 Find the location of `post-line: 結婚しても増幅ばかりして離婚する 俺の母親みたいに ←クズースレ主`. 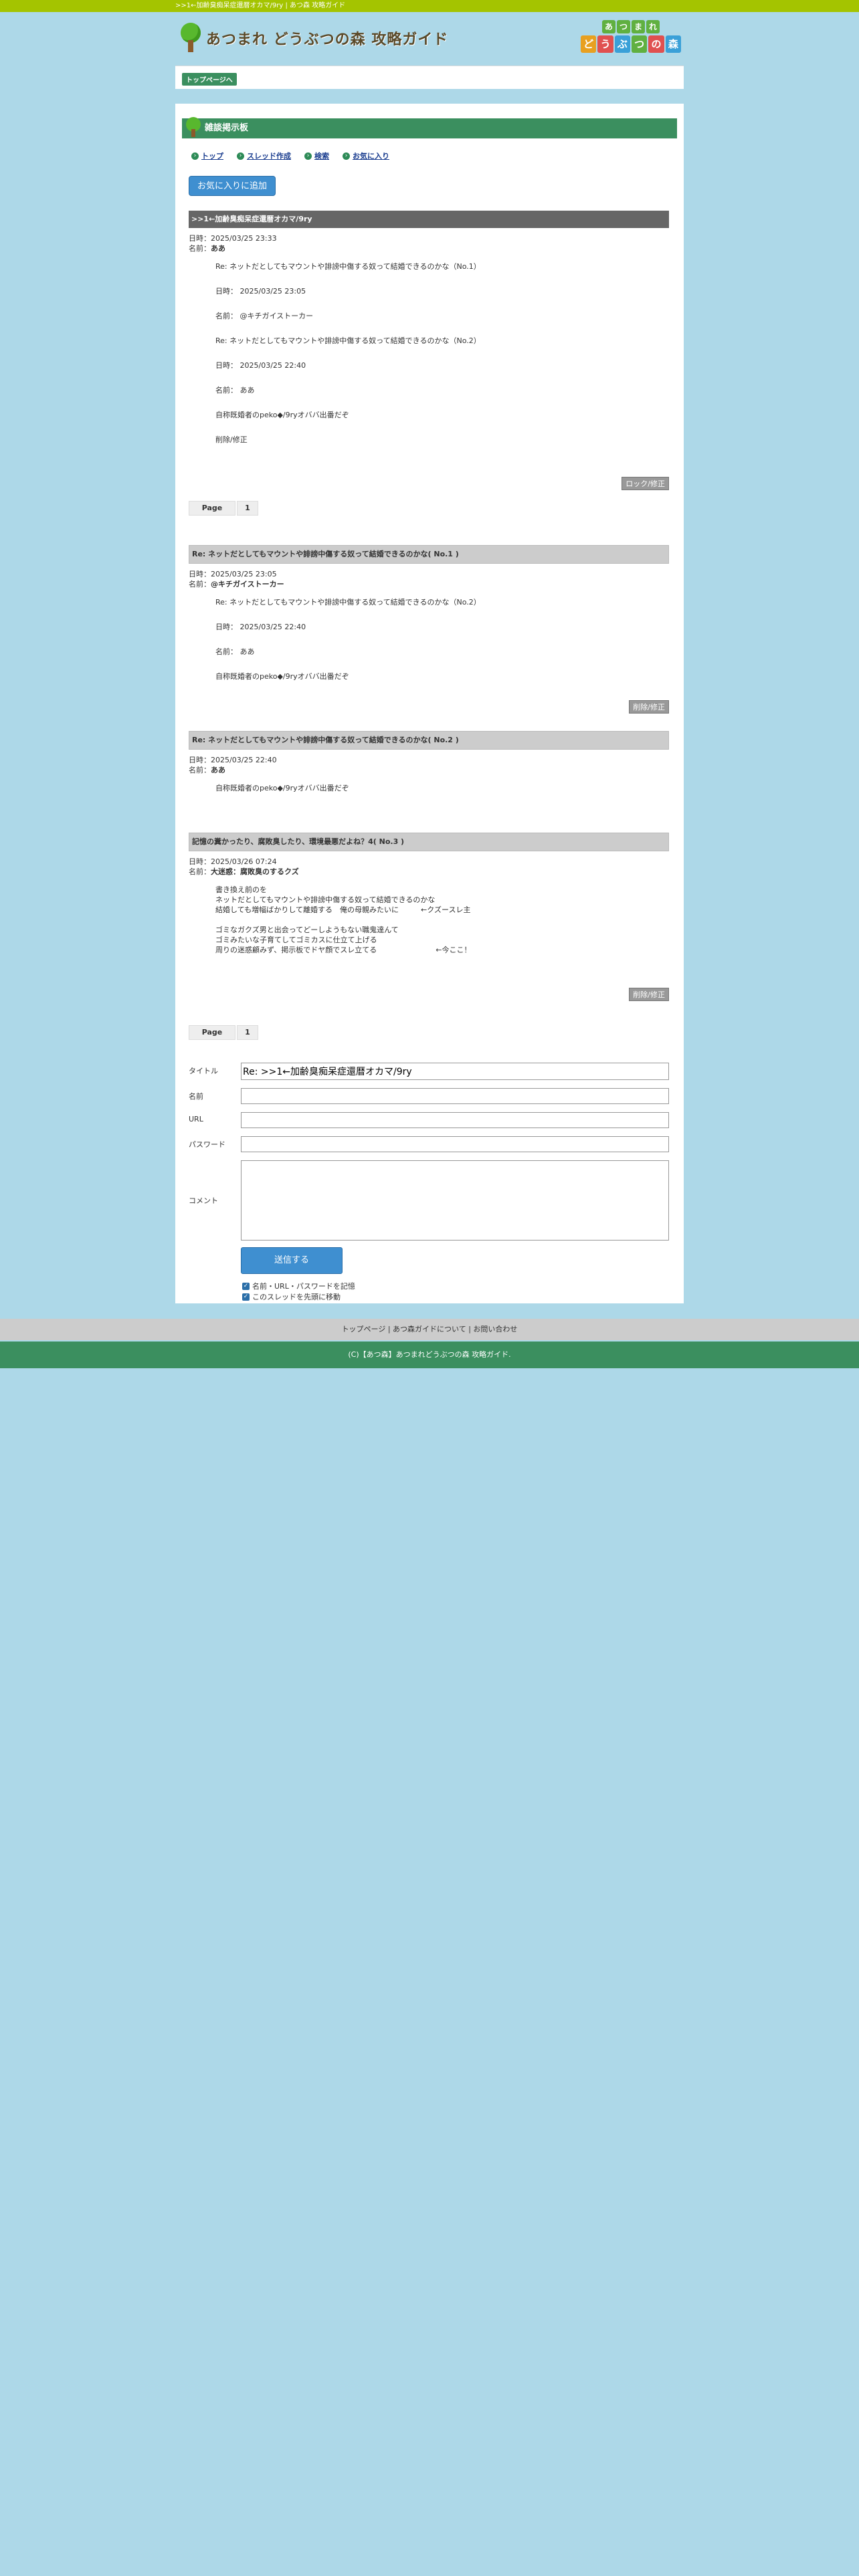

post-line: 結婚しても増幅ばかりして離婚する 俺の母親みたいに ←クズースレ主 is located at coordinates (343, 909).